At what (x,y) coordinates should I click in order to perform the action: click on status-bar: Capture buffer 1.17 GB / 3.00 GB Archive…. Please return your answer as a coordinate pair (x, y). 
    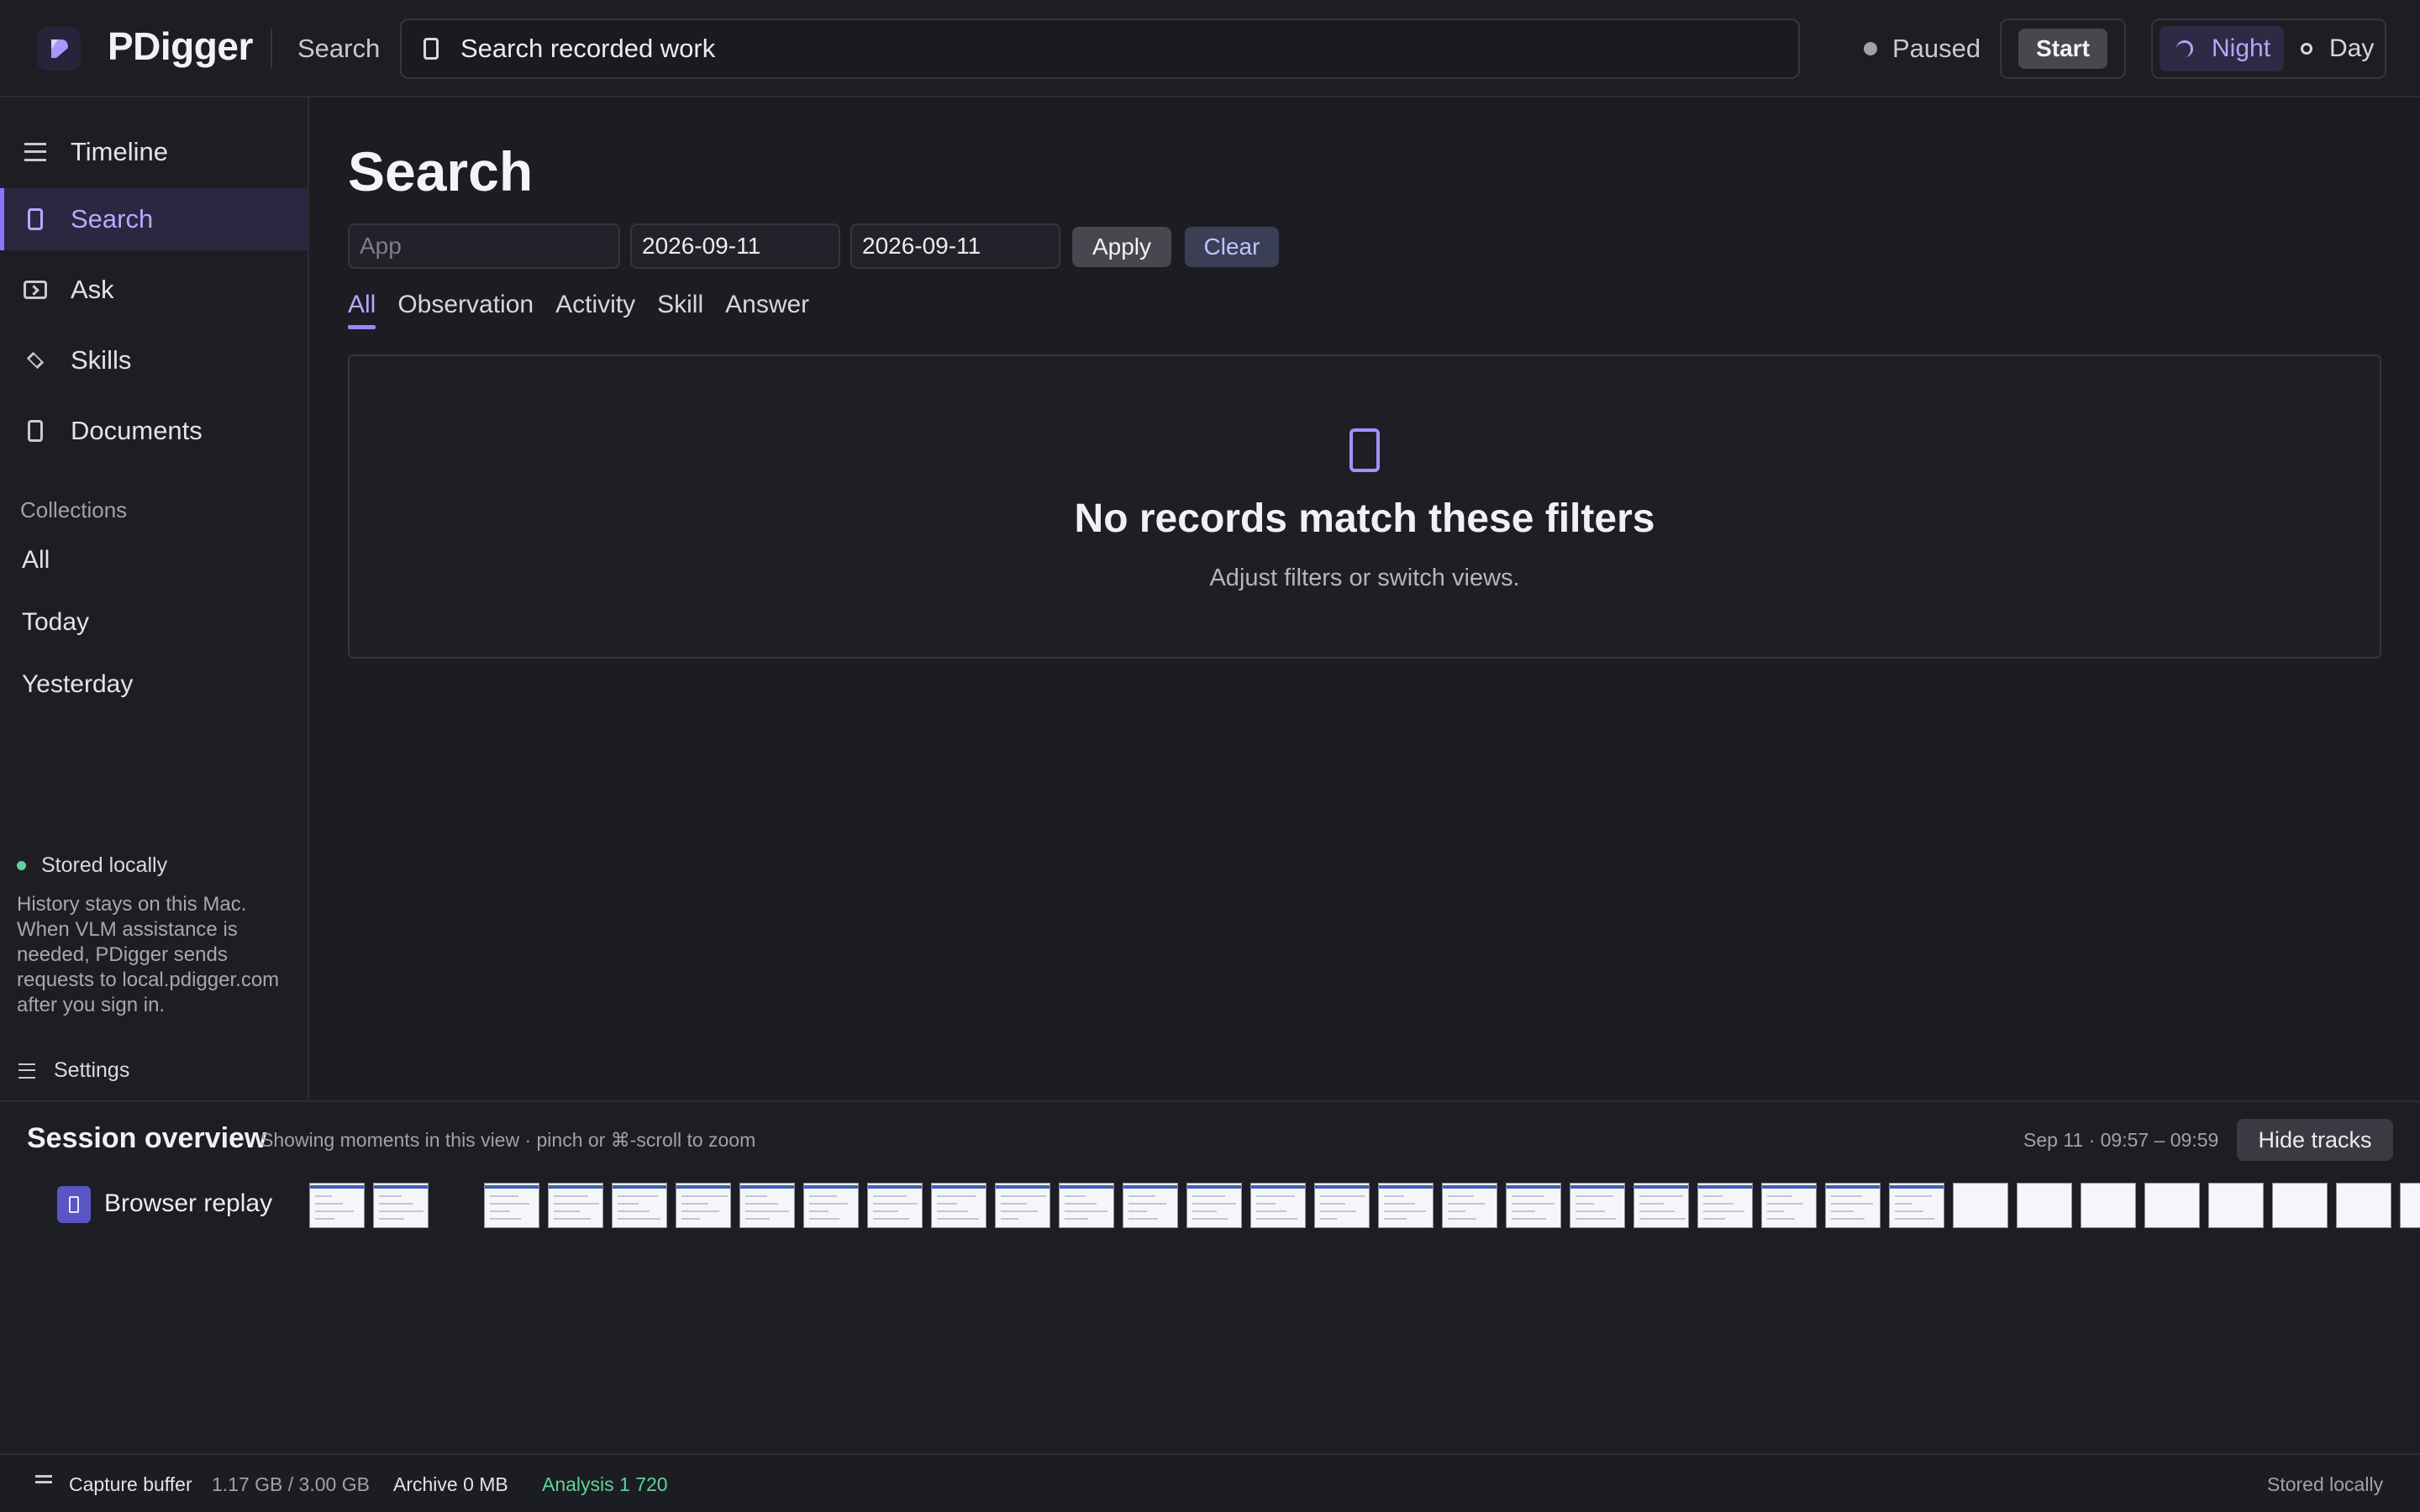
    Looking at the image, I should click on (1210, 1482).